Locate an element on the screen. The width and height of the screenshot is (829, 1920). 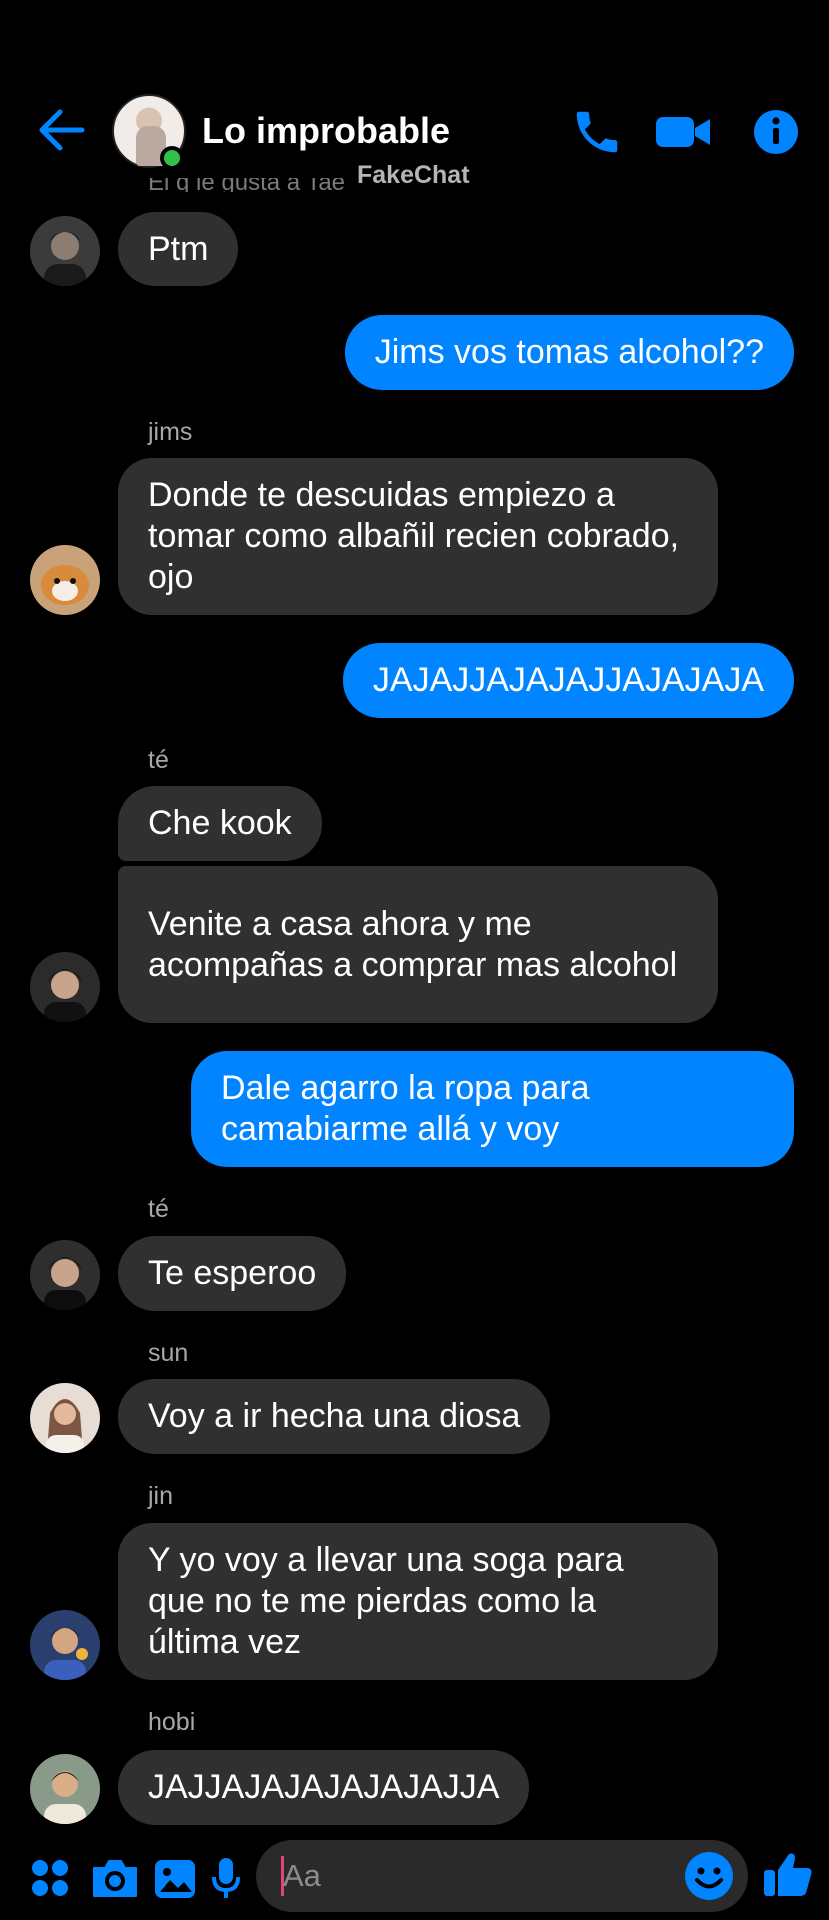
sender-name: sun is located at coordinates (168, 1353).